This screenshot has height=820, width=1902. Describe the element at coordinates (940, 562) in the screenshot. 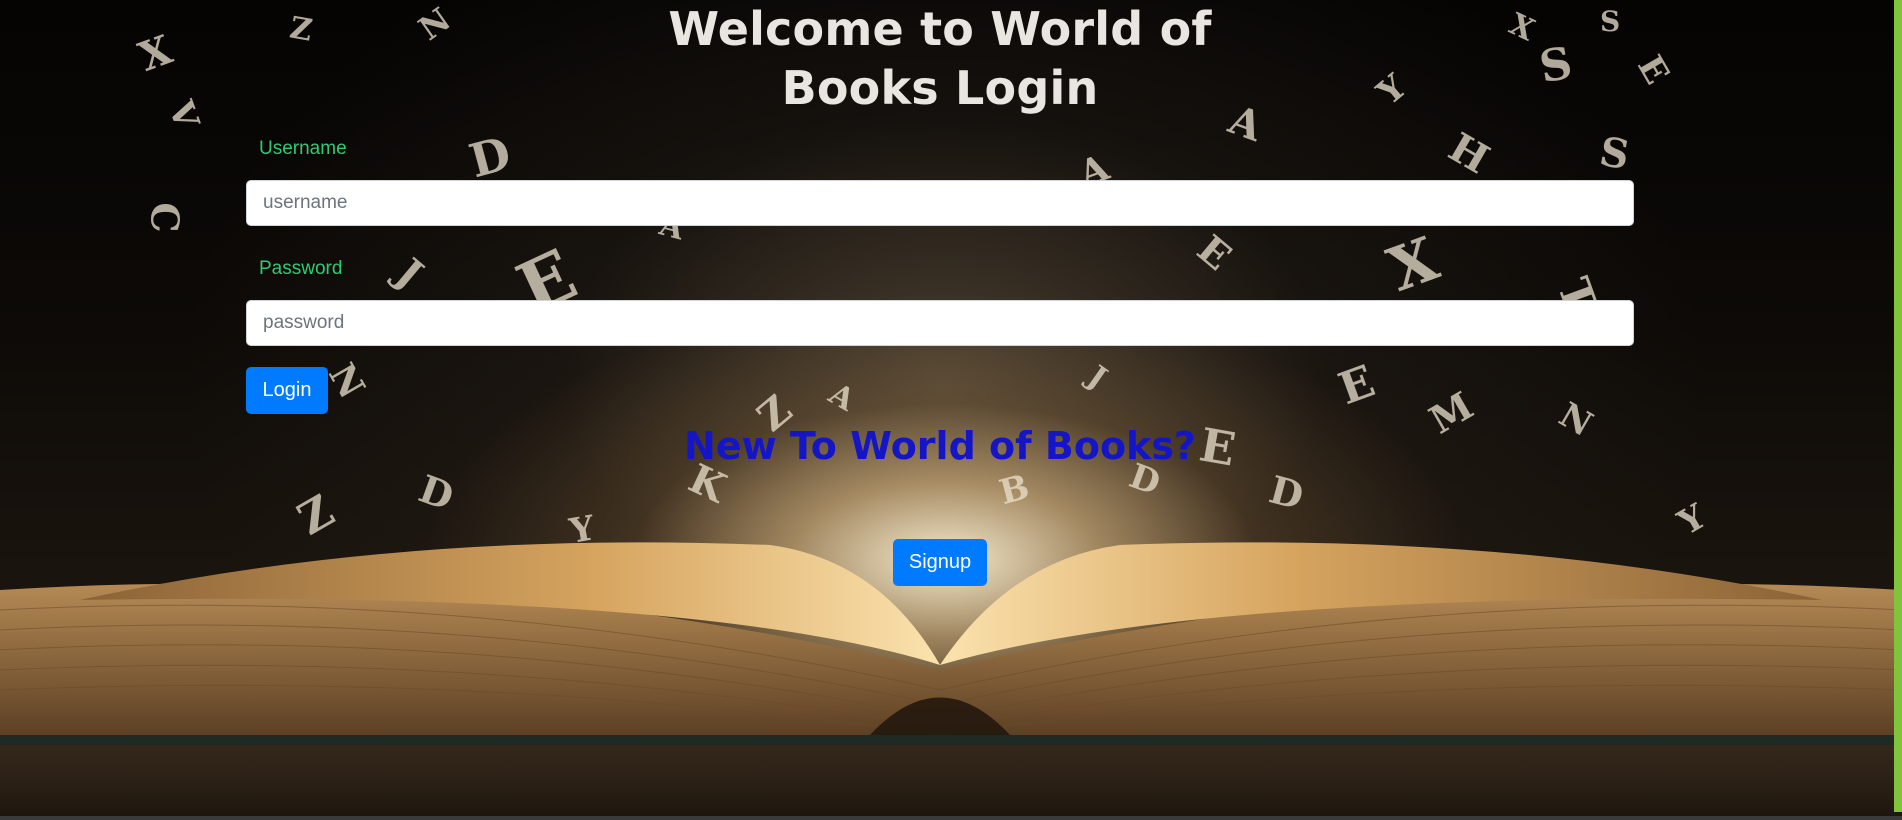

I see `signup-button: Signup` at that location.